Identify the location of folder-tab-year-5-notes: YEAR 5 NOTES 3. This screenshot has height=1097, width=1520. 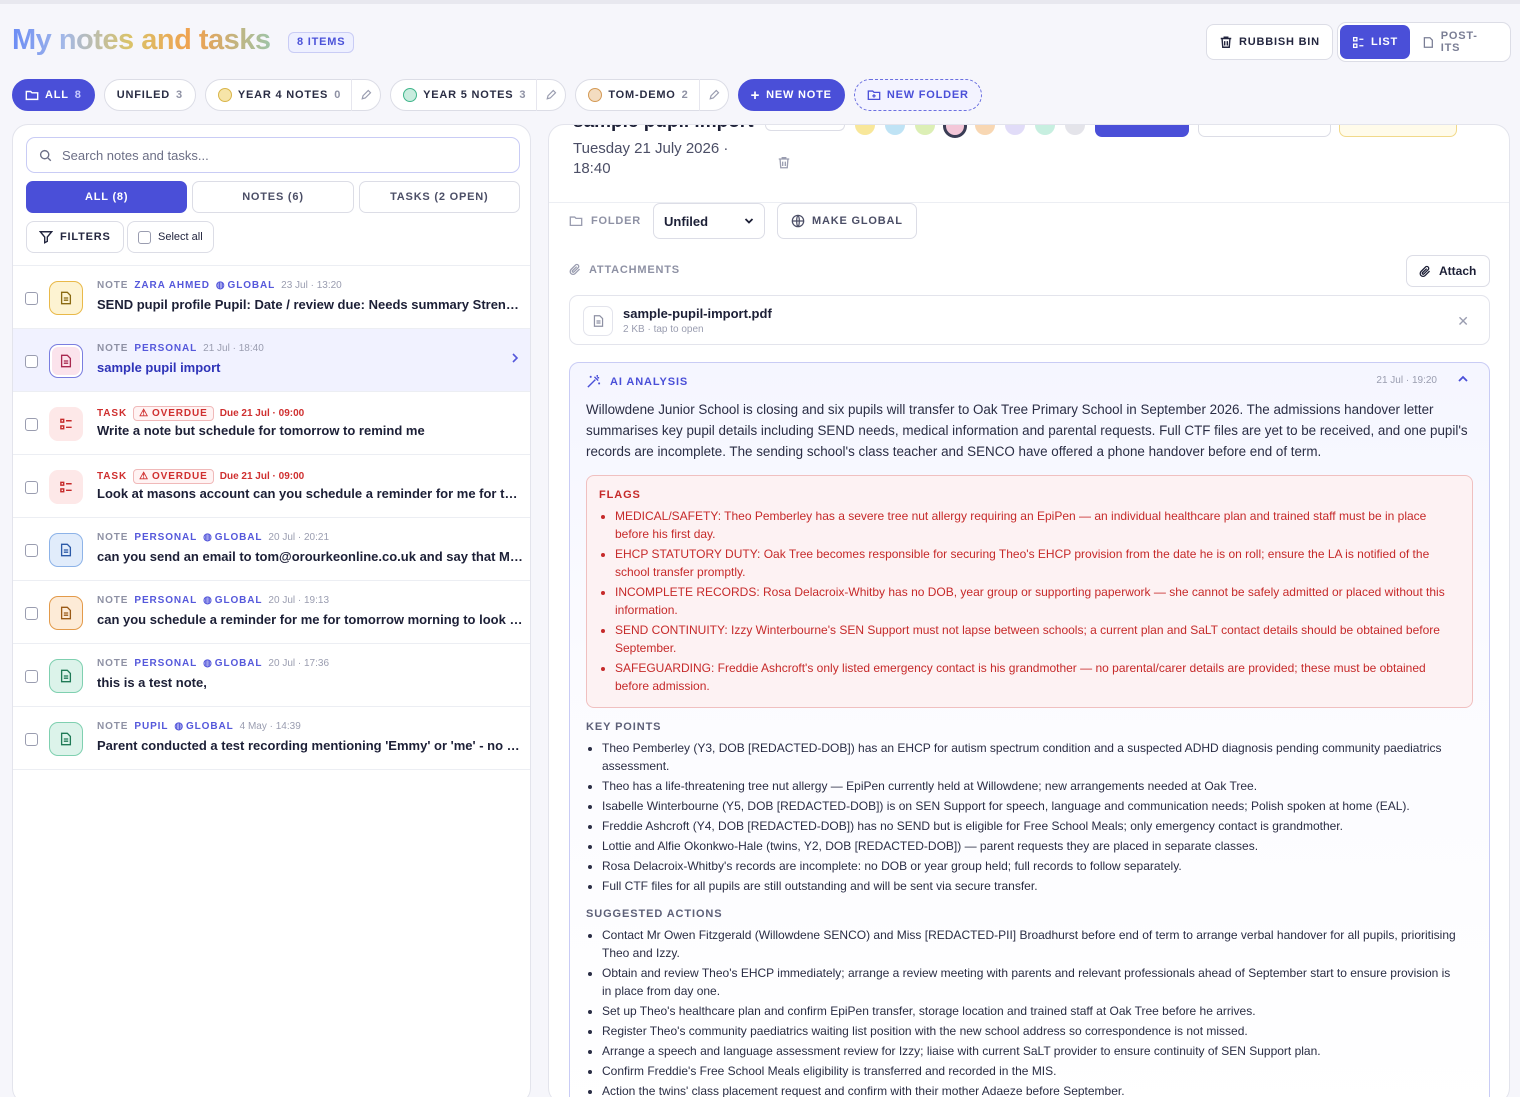
(478, 95).